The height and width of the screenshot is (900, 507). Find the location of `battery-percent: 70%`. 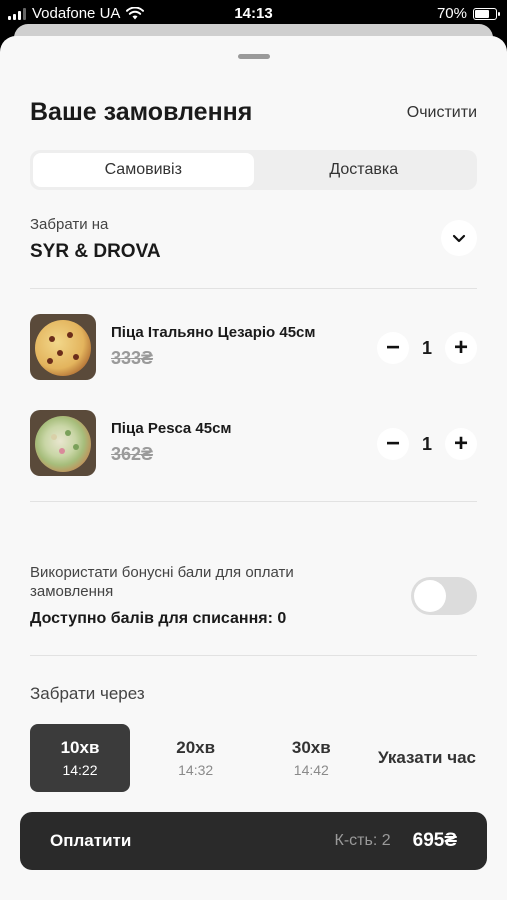

battery-percent: 70% is located at coordinates (451, 13).